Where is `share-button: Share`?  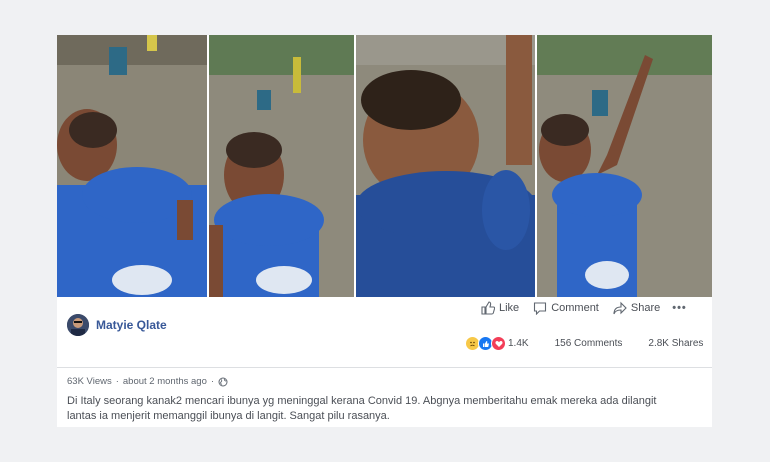
share-button: Share is located at coordinates (636, 308).